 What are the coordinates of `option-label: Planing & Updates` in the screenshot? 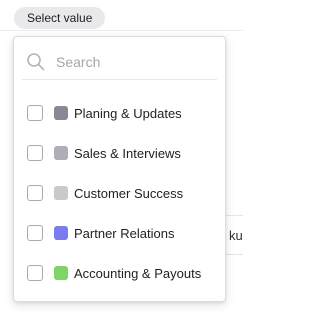 It's located at (128, 113).